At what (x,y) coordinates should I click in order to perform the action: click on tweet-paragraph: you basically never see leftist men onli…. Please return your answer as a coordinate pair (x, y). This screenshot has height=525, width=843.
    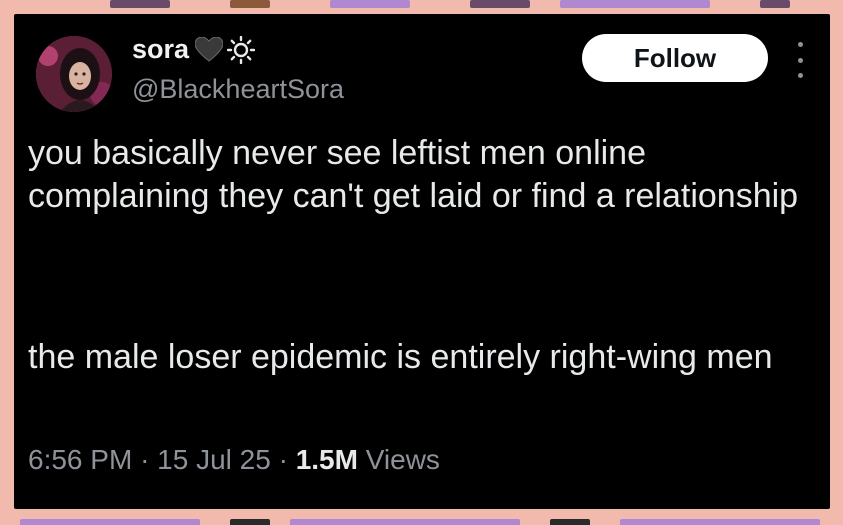
    Looking at the image, I should click on (413, 174).